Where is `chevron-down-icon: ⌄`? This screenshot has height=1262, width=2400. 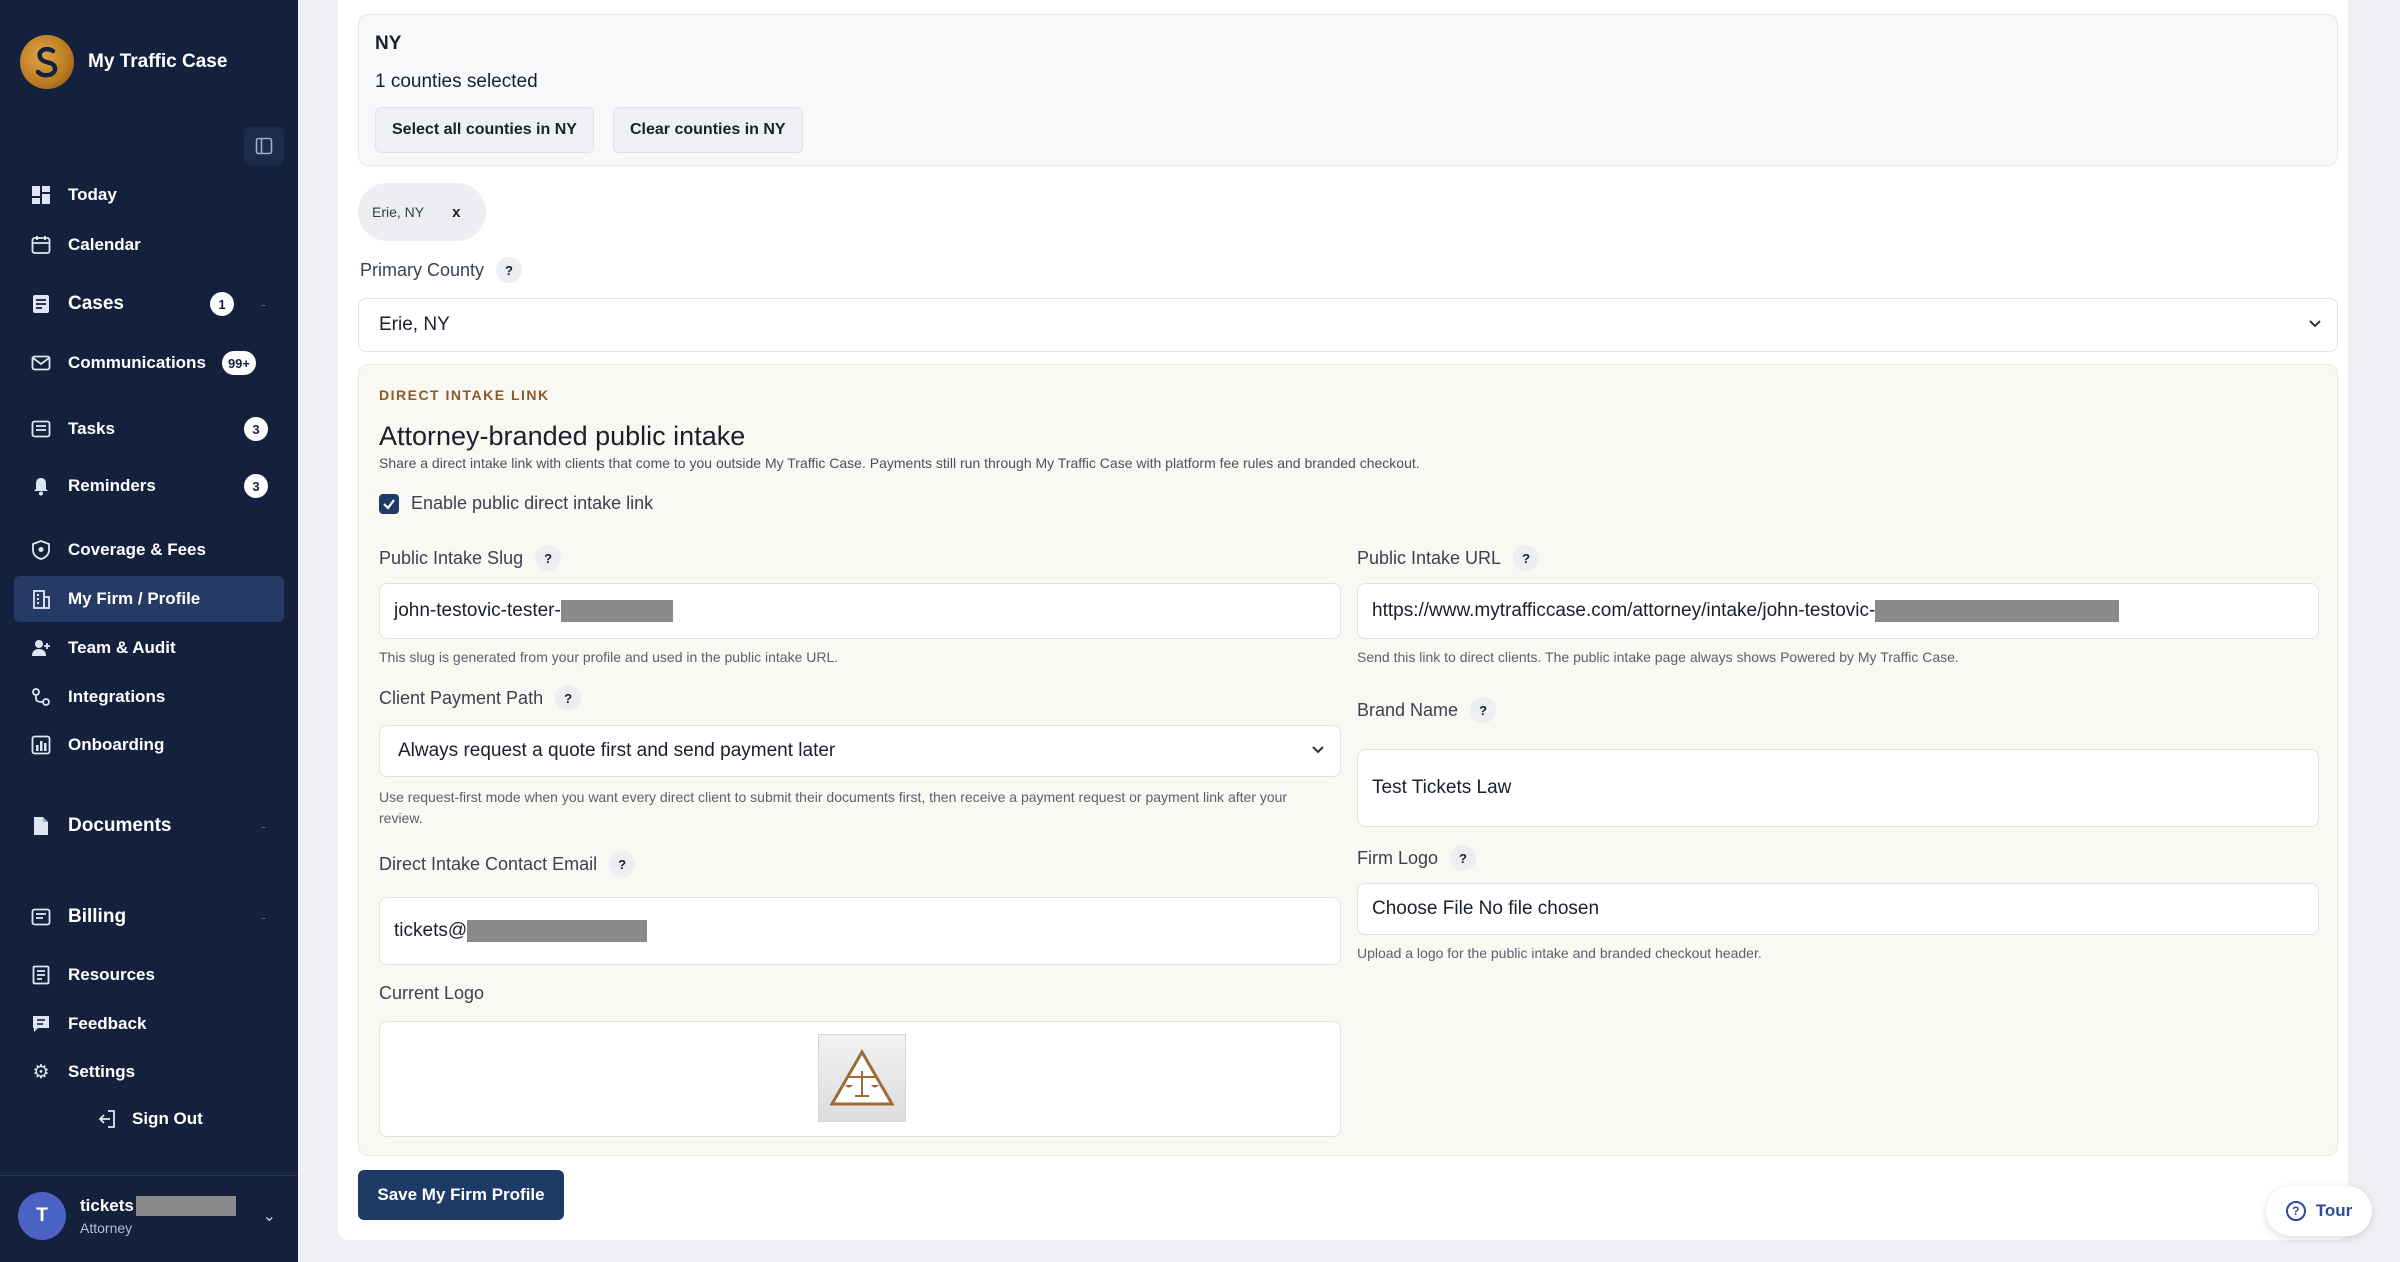 chevron-down-icon: ⌄ is located at coordinates (269, 1216).